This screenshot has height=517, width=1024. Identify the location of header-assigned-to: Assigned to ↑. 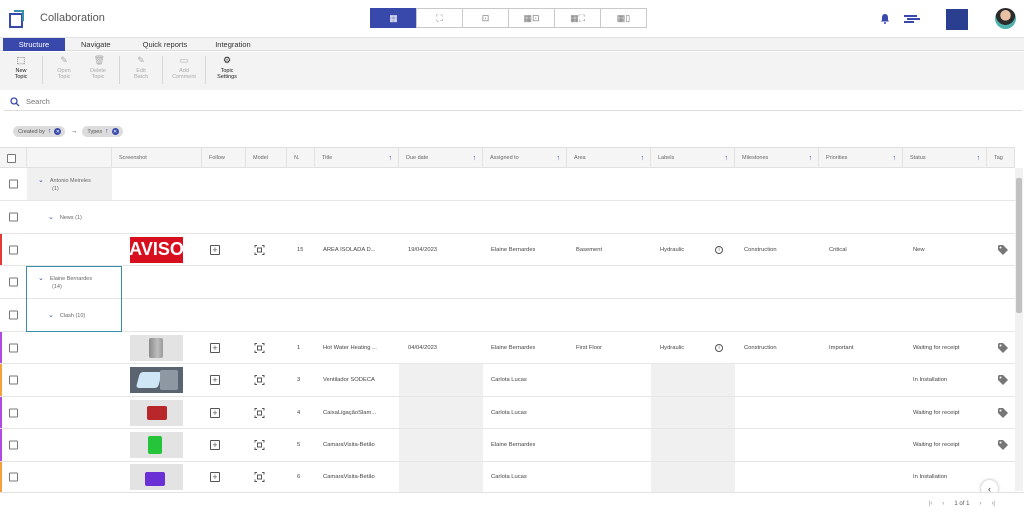
(525, 158).